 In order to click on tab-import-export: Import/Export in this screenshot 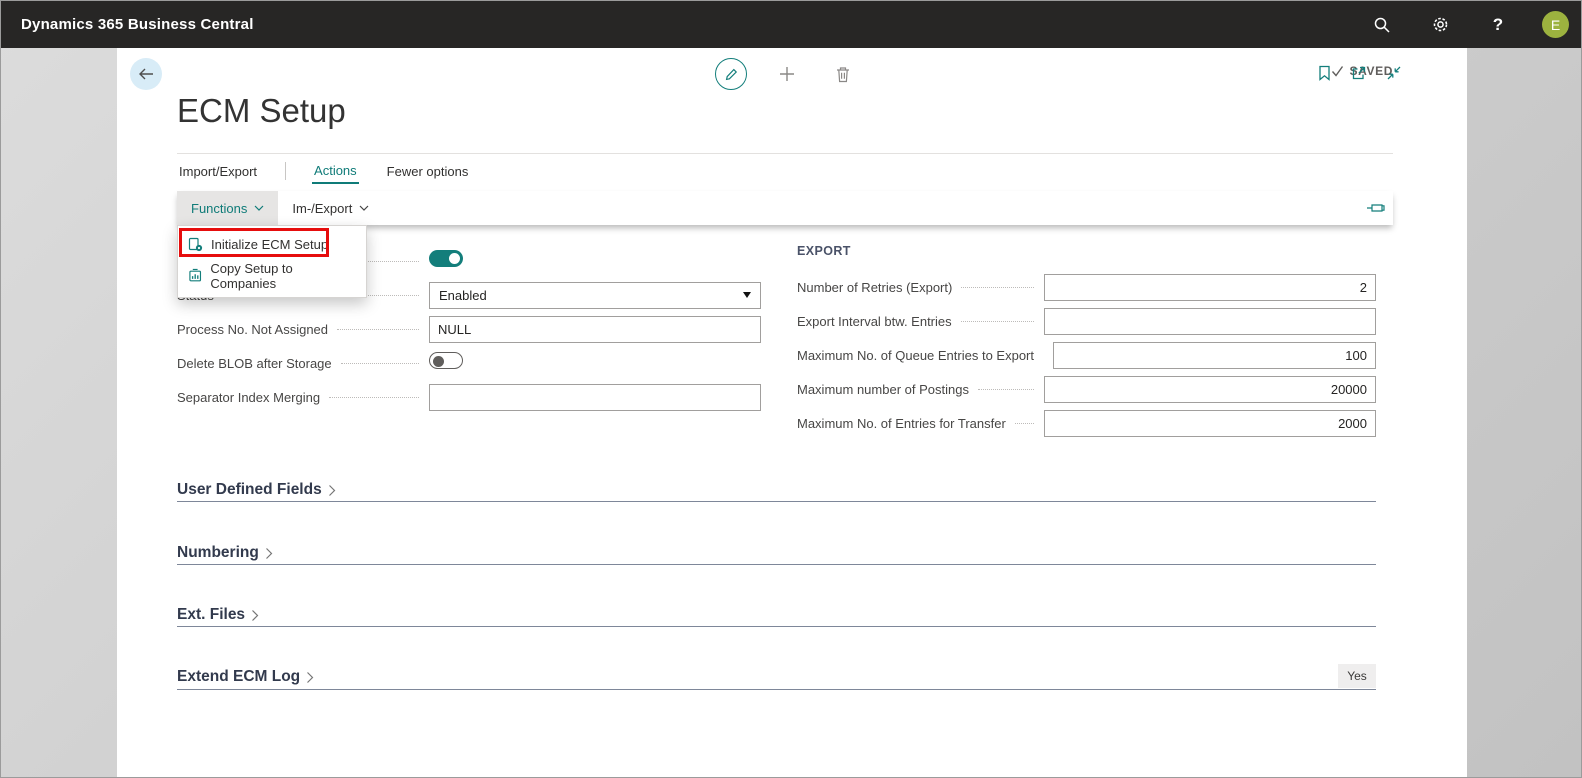, I will do `click(218, 171)`.